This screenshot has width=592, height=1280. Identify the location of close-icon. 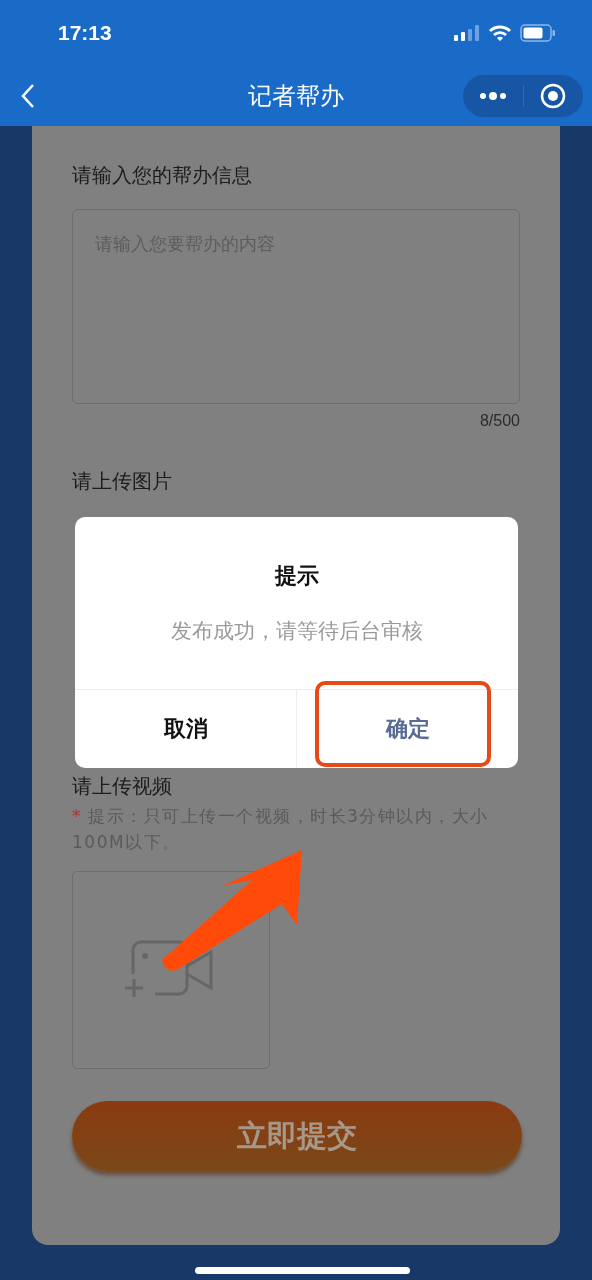
(553, 95).